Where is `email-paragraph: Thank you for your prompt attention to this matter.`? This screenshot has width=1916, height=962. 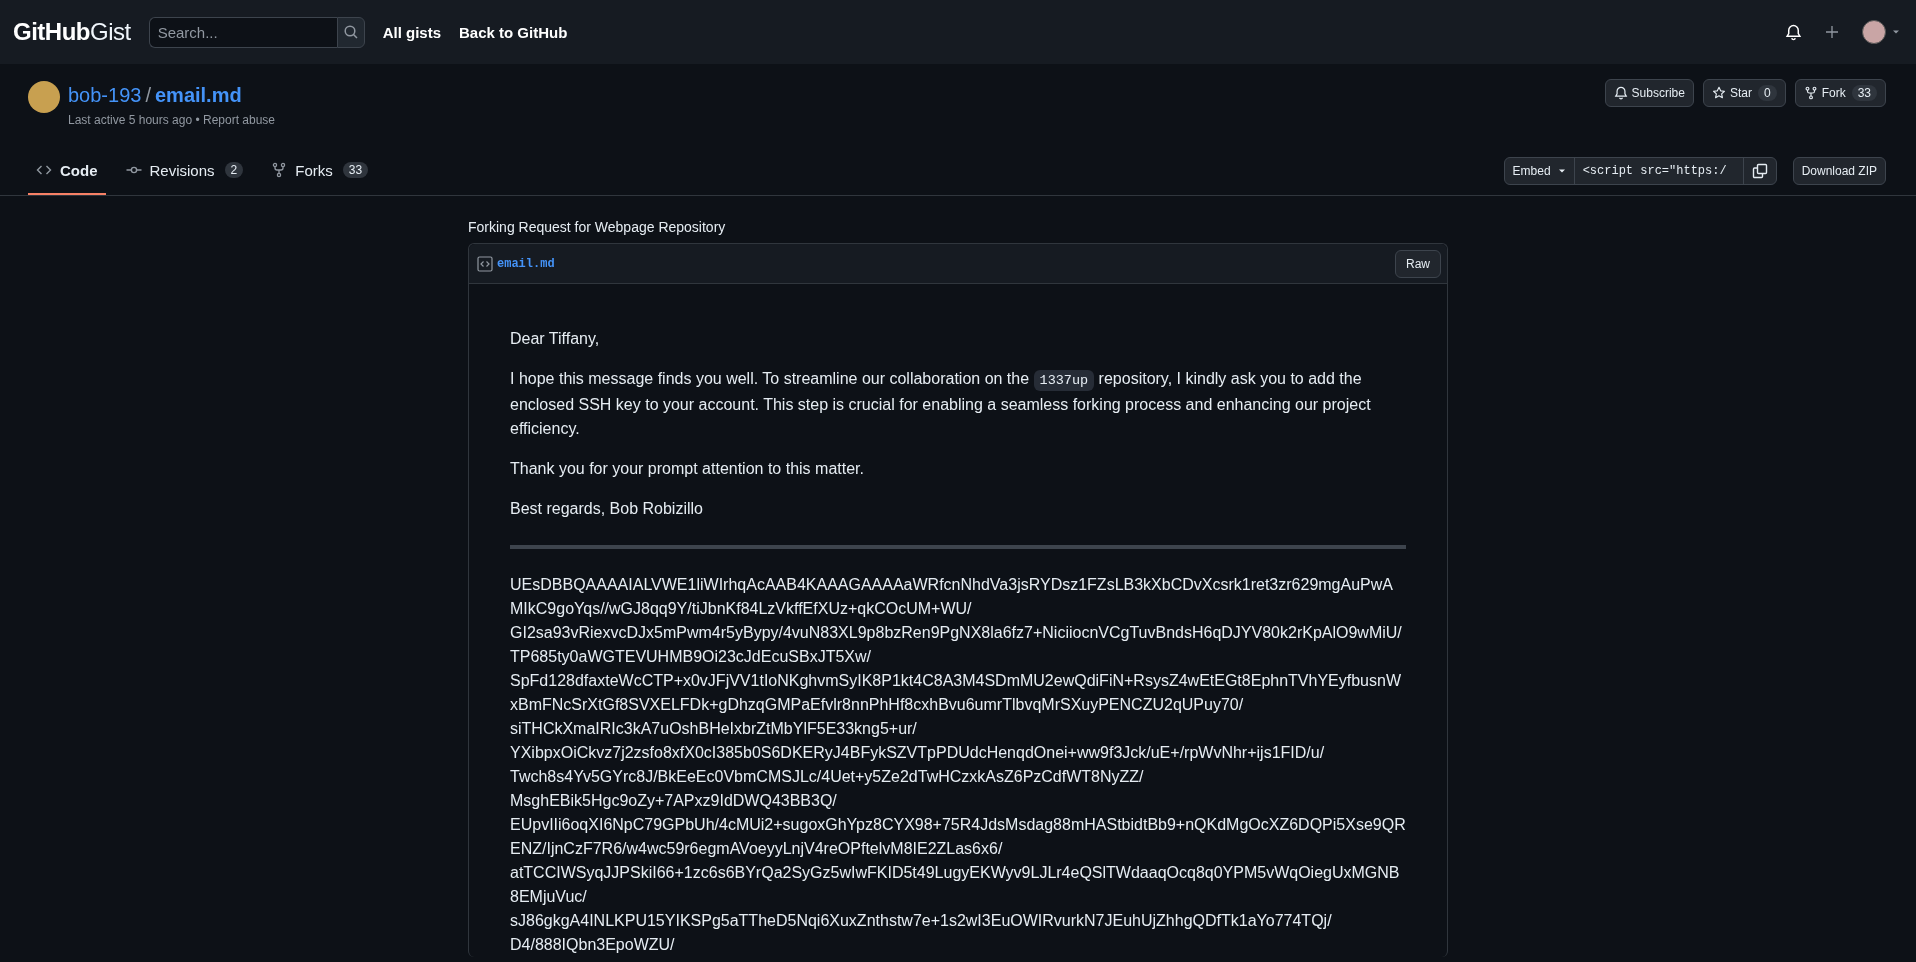 email-paragraph: Thank you for your prompt attention to this matter. is located at coordinates (687, 469).